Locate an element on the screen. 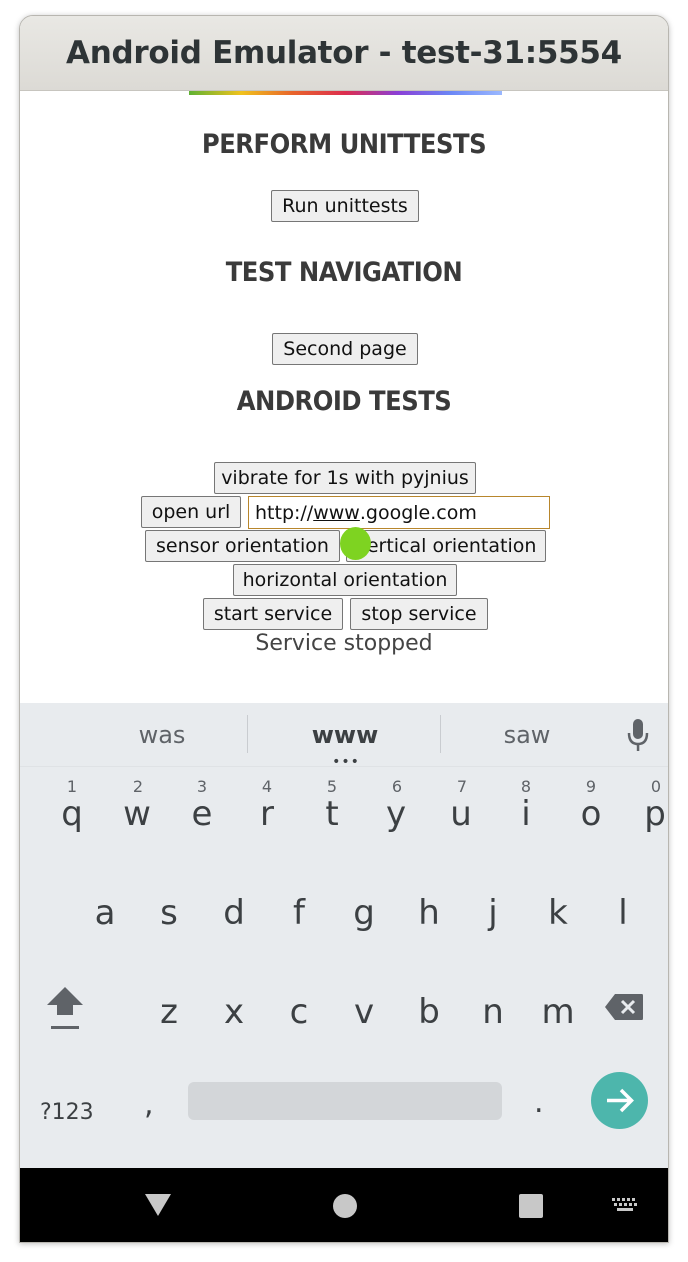 This screenshot has width=688, height=1262. key-d: d is located at coordinates (234, 913).